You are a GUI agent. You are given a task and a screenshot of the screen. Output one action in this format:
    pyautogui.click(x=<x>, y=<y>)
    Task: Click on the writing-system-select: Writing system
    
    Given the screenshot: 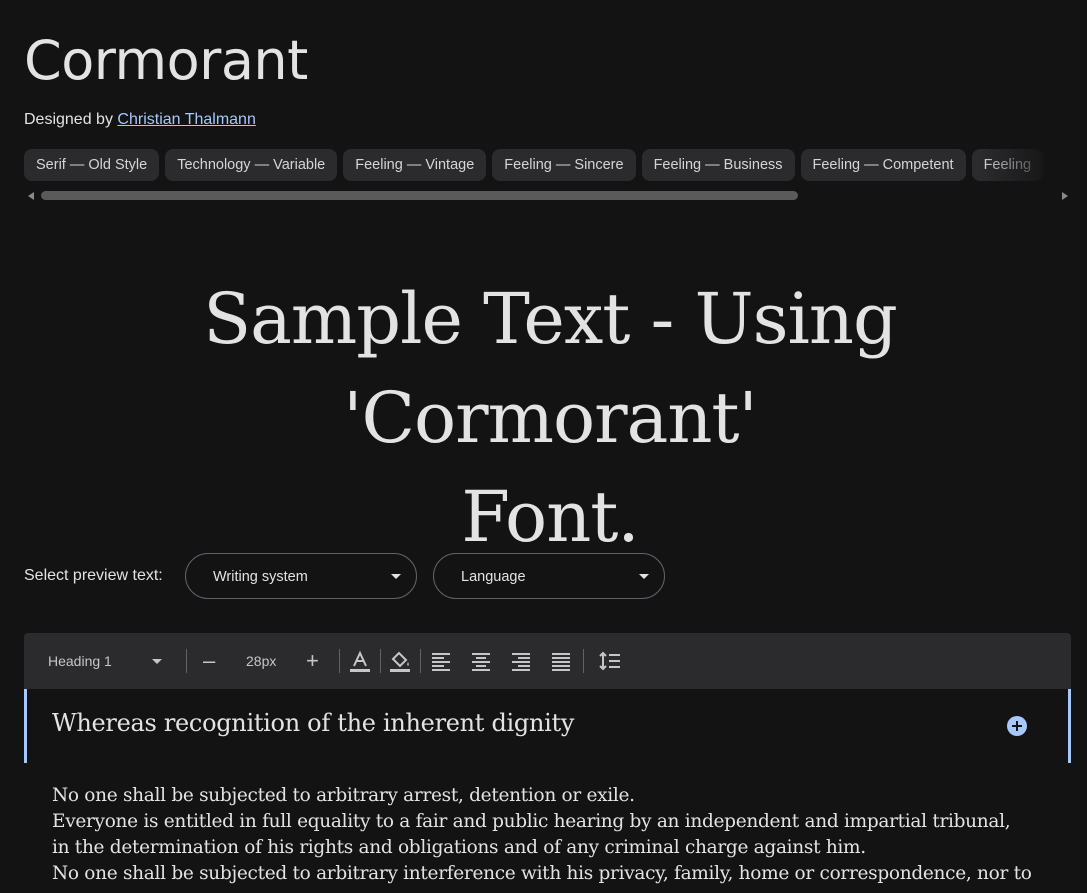 What is the action you would take?
    pyautogui.click(x=301, y=576)
    